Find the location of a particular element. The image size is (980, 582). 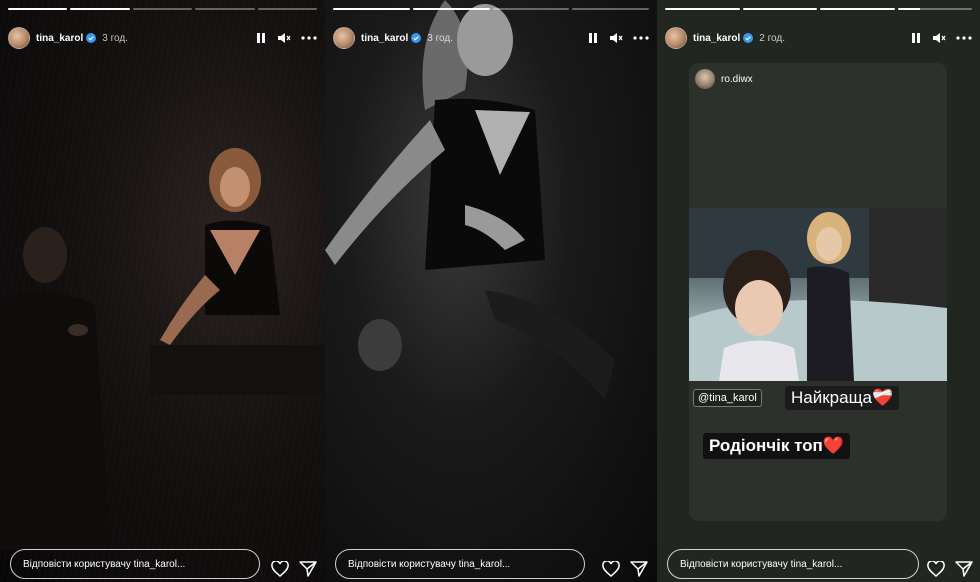

repost-video-frame is located at coordinates (818, 294).